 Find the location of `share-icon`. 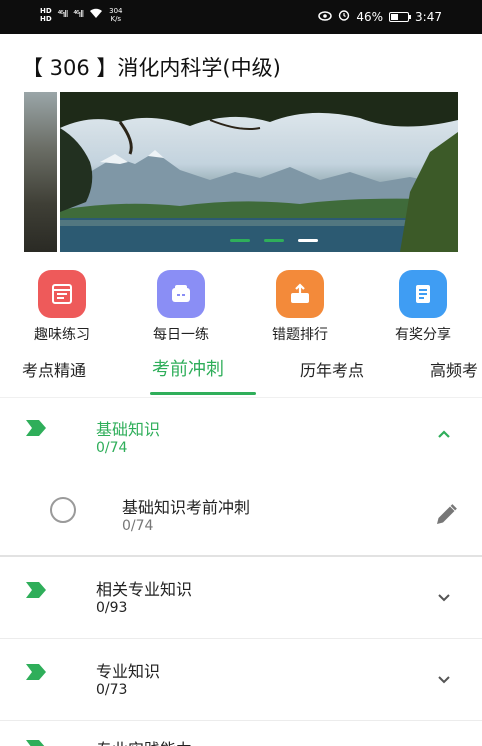

share-icon is located at coordinates (423, 294).